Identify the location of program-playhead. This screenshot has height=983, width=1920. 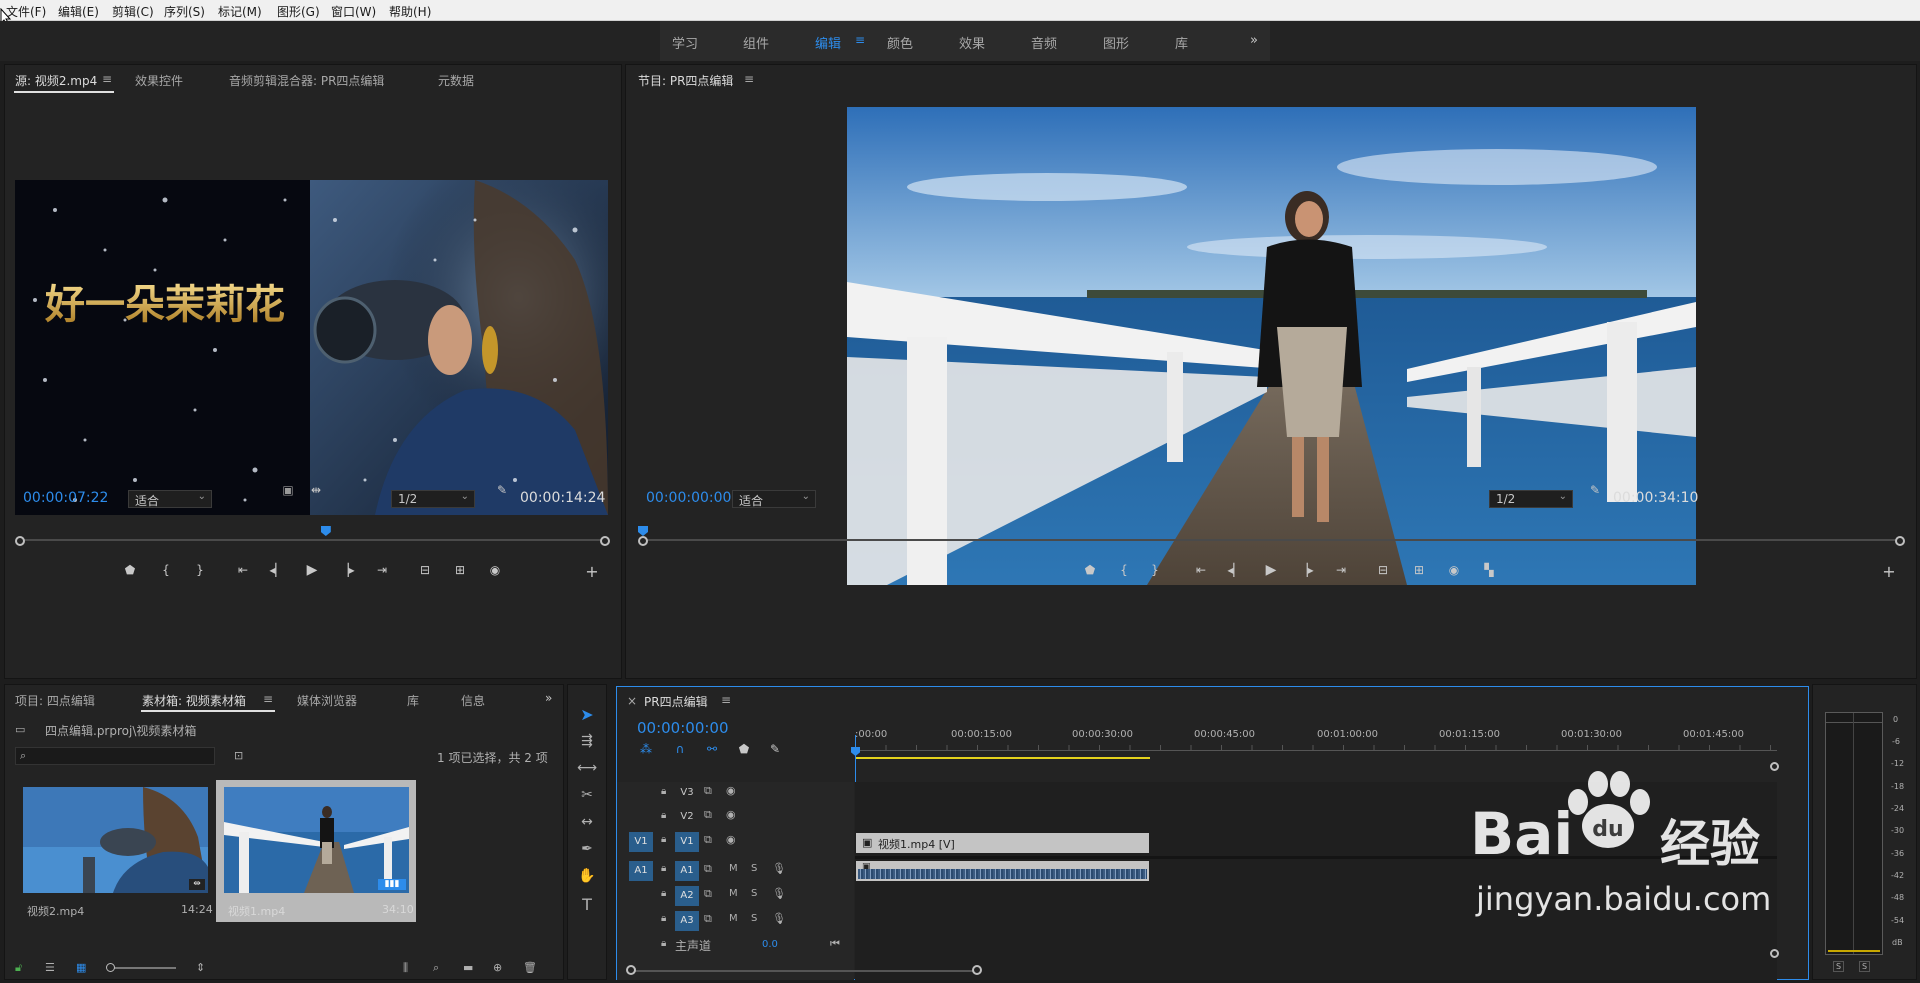
(643, 531).